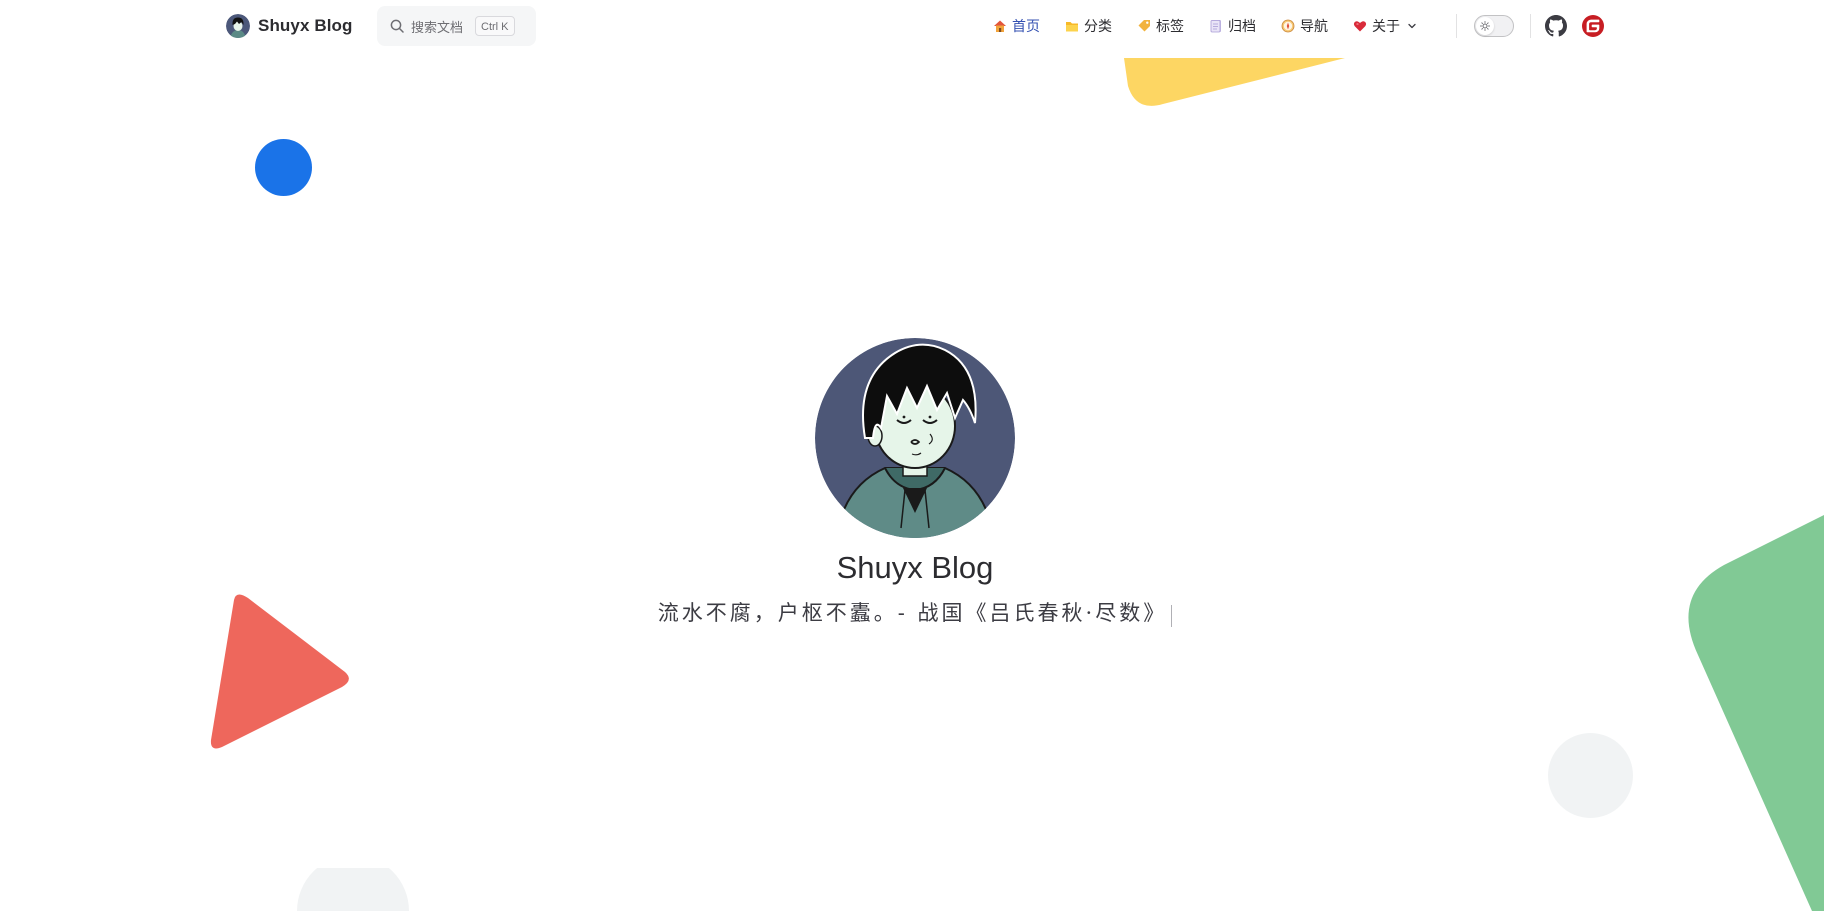  What do you see at coordinates (1144, 26) in the screenshot?
I see `tag-icon` at bounding box center [1144, 26].